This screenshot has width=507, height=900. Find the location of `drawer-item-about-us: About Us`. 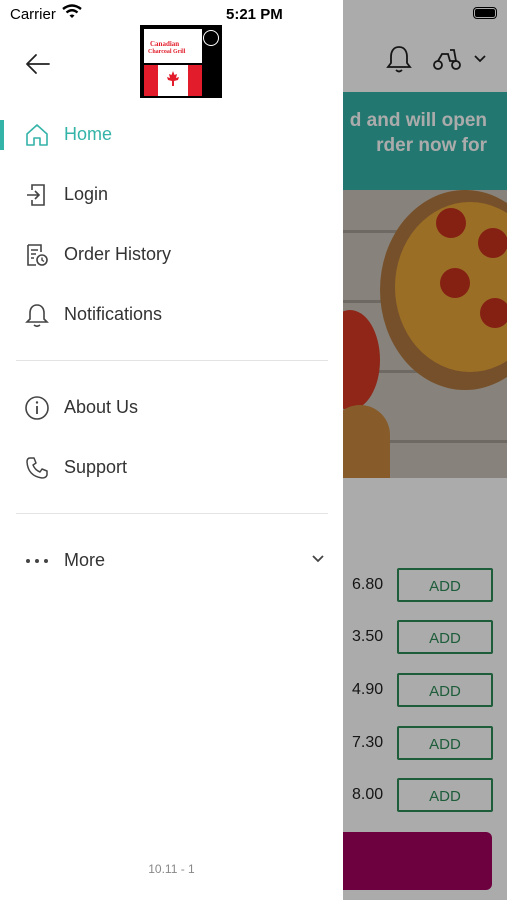

drawer-item-about-us: About Us is located at coordinates (171, 407).